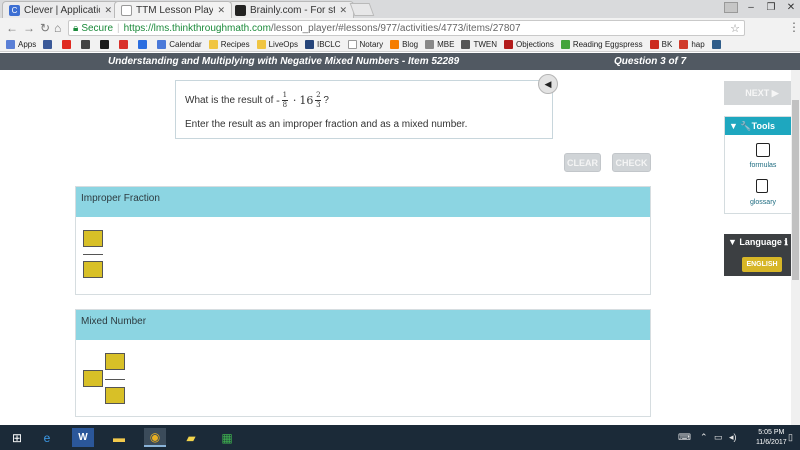 This screenshot has width=800, height=450. Describe the element at coordinates (660, 44) in the screenshot. I see `bookmark-item: BK` at that location.